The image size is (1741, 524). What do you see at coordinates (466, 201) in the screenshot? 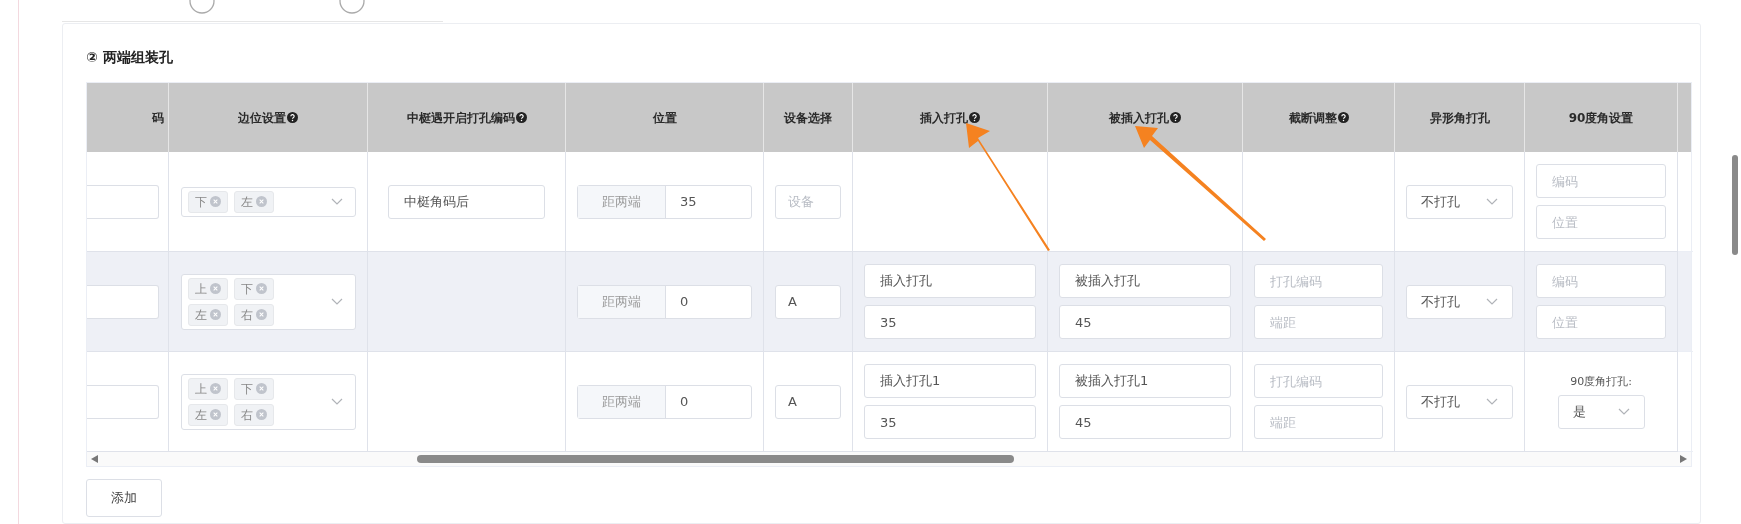
I see `code-field: 中梃角码后` at bounding box center [466, 201].